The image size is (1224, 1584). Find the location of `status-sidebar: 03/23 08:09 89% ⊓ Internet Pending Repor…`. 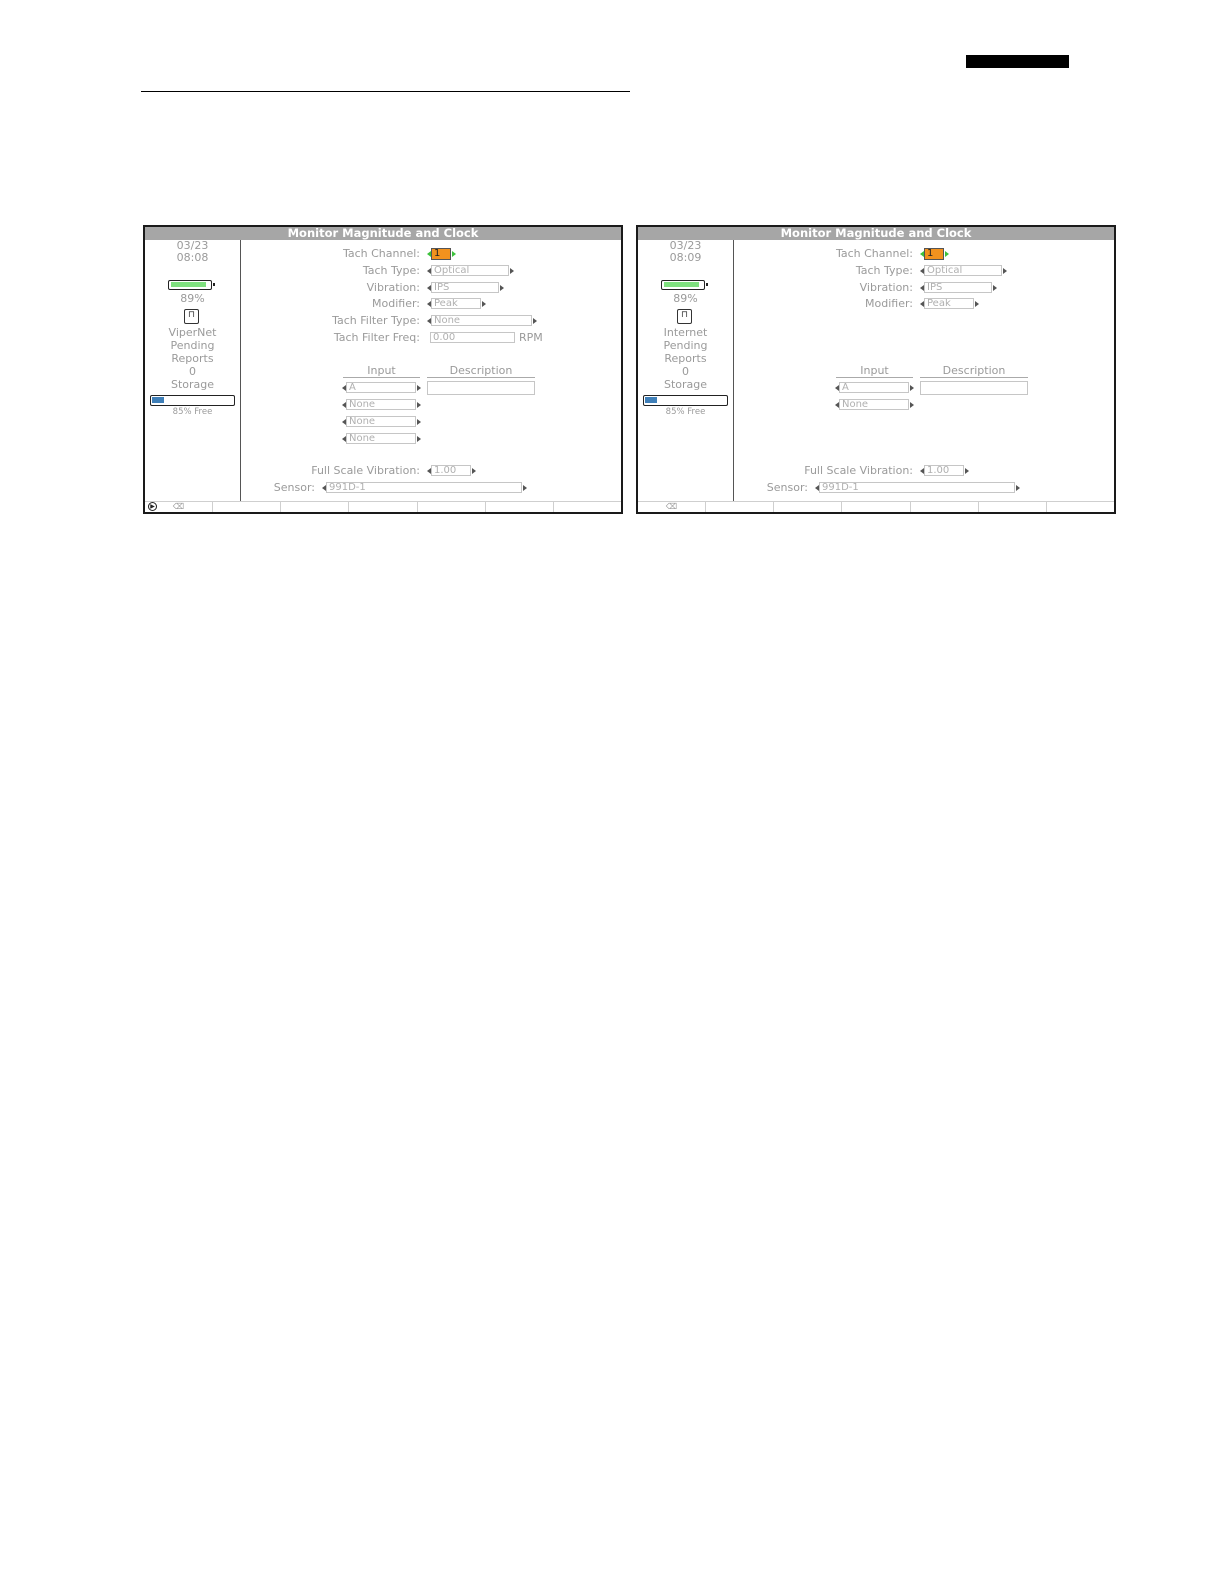

status-sidebar: 03/23 08:09 89% ⊓ Internet Pending Repor… is located at coordinates (686, 371).